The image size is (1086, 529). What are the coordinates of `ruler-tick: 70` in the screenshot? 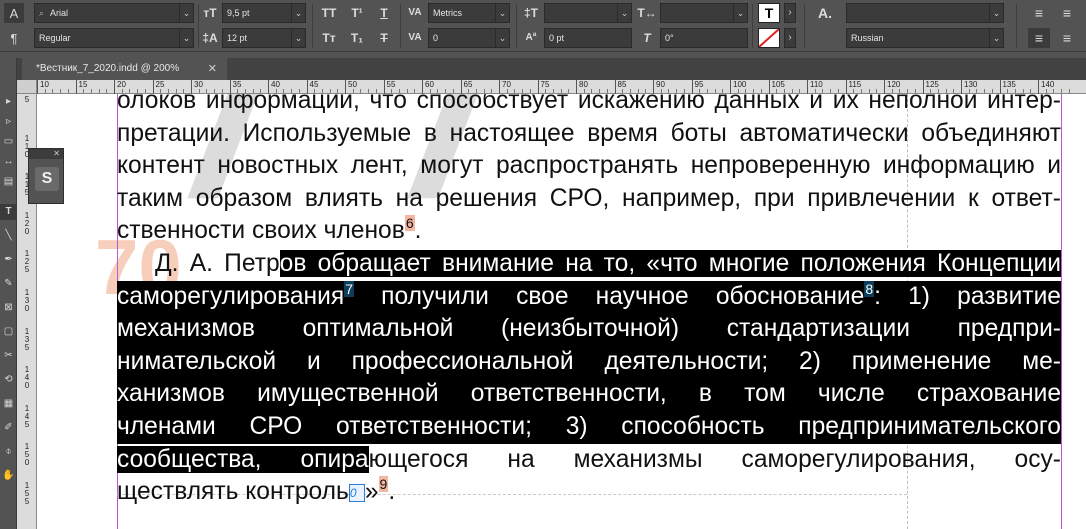 It's located at (505, 87).